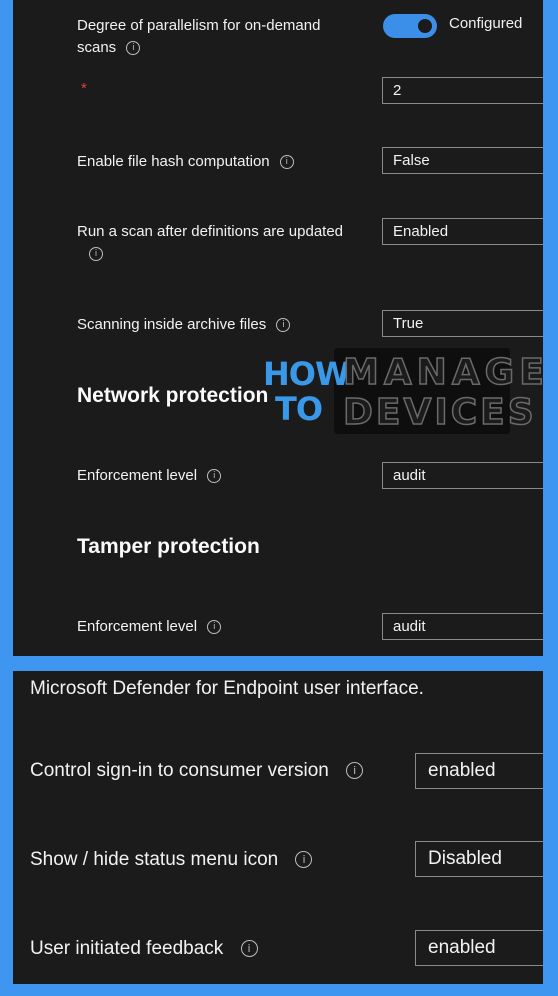  Describe the element at coordinates (137, 626) in the screenshot. I see `tamper-enforcement-label-text: Enforcement level` at that location.